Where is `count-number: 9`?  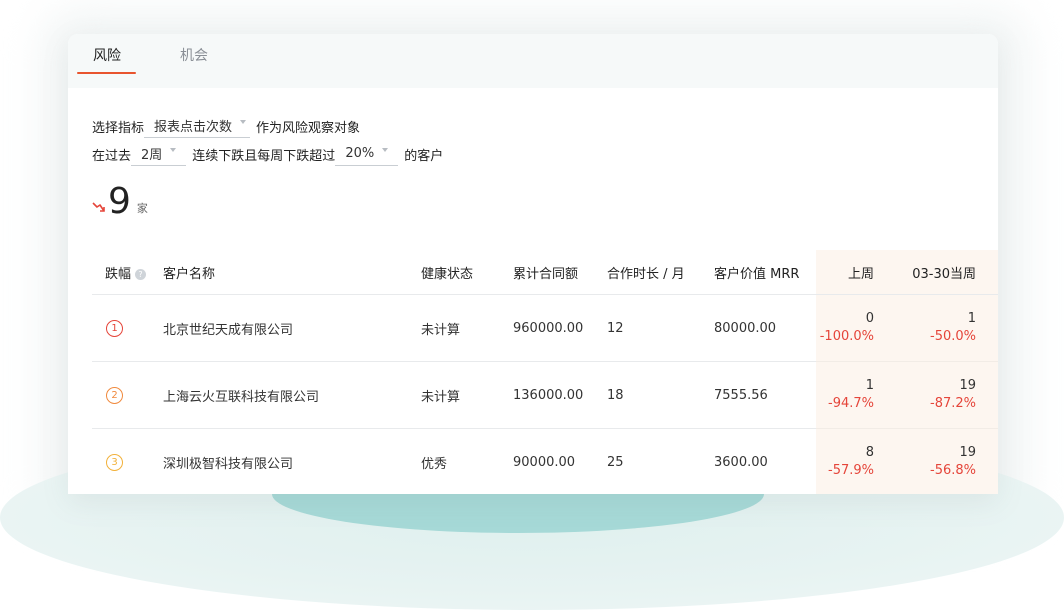
count-number: 9 is located at coordinates (119, 201).